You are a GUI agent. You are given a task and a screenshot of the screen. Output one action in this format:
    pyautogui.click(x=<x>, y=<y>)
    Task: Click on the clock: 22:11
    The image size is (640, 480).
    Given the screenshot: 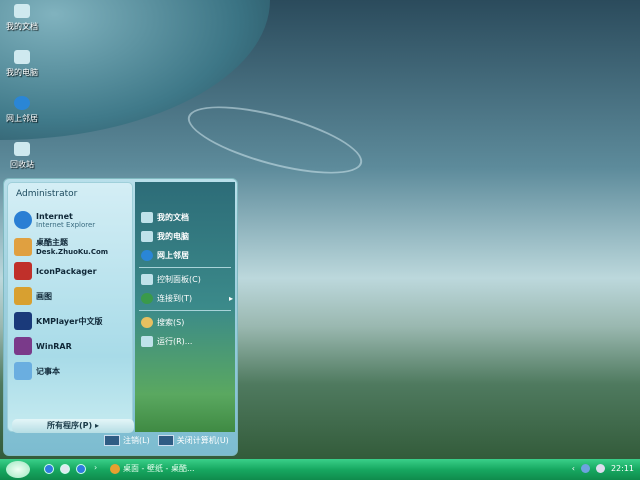 What is the action you would take?
    pyautogui.click(x=622, y=468)
    